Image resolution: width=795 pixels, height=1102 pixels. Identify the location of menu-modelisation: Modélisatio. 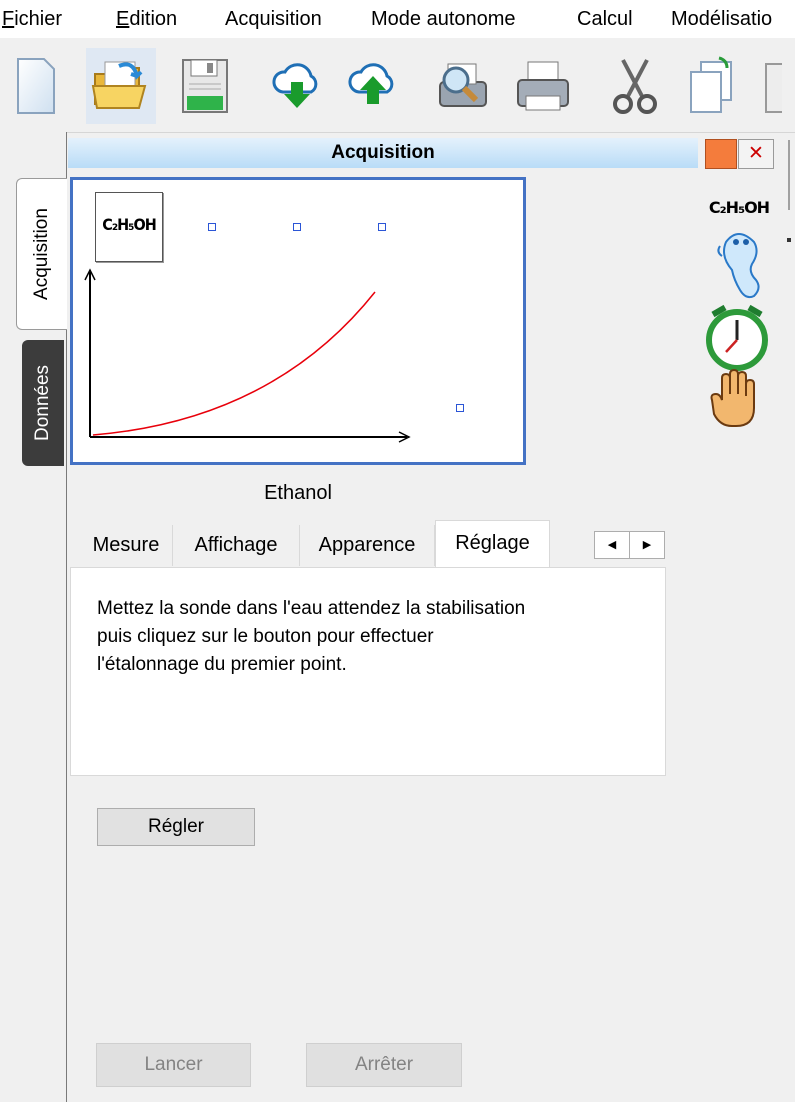
(721, 19).